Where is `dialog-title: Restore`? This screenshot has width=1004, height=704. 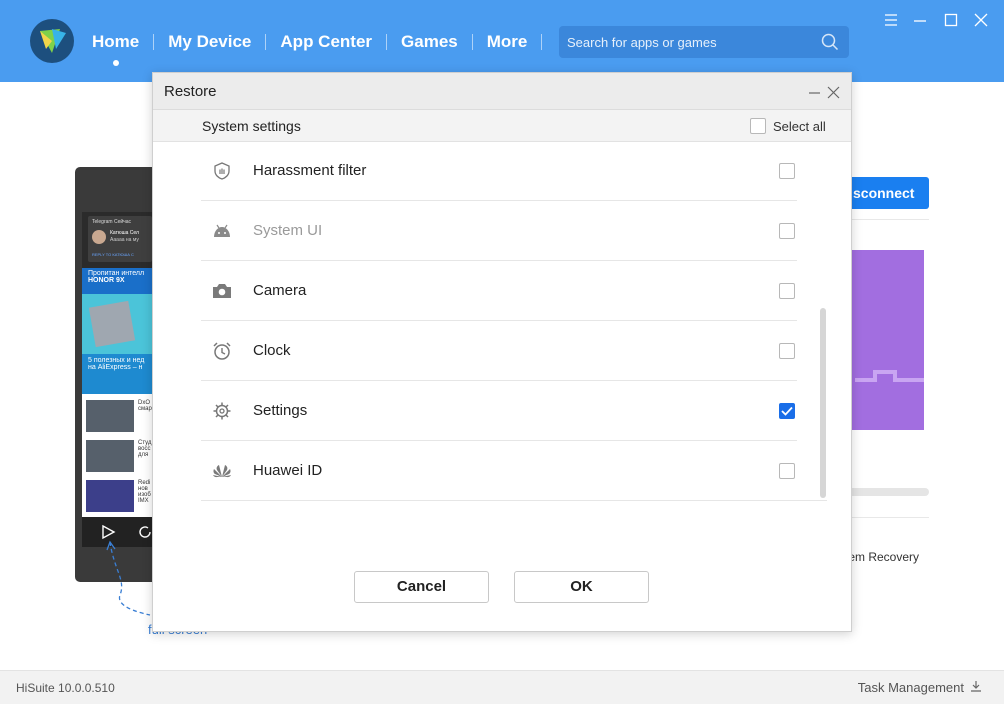
dialog-title: Restore is located at coordinates (190, 91).